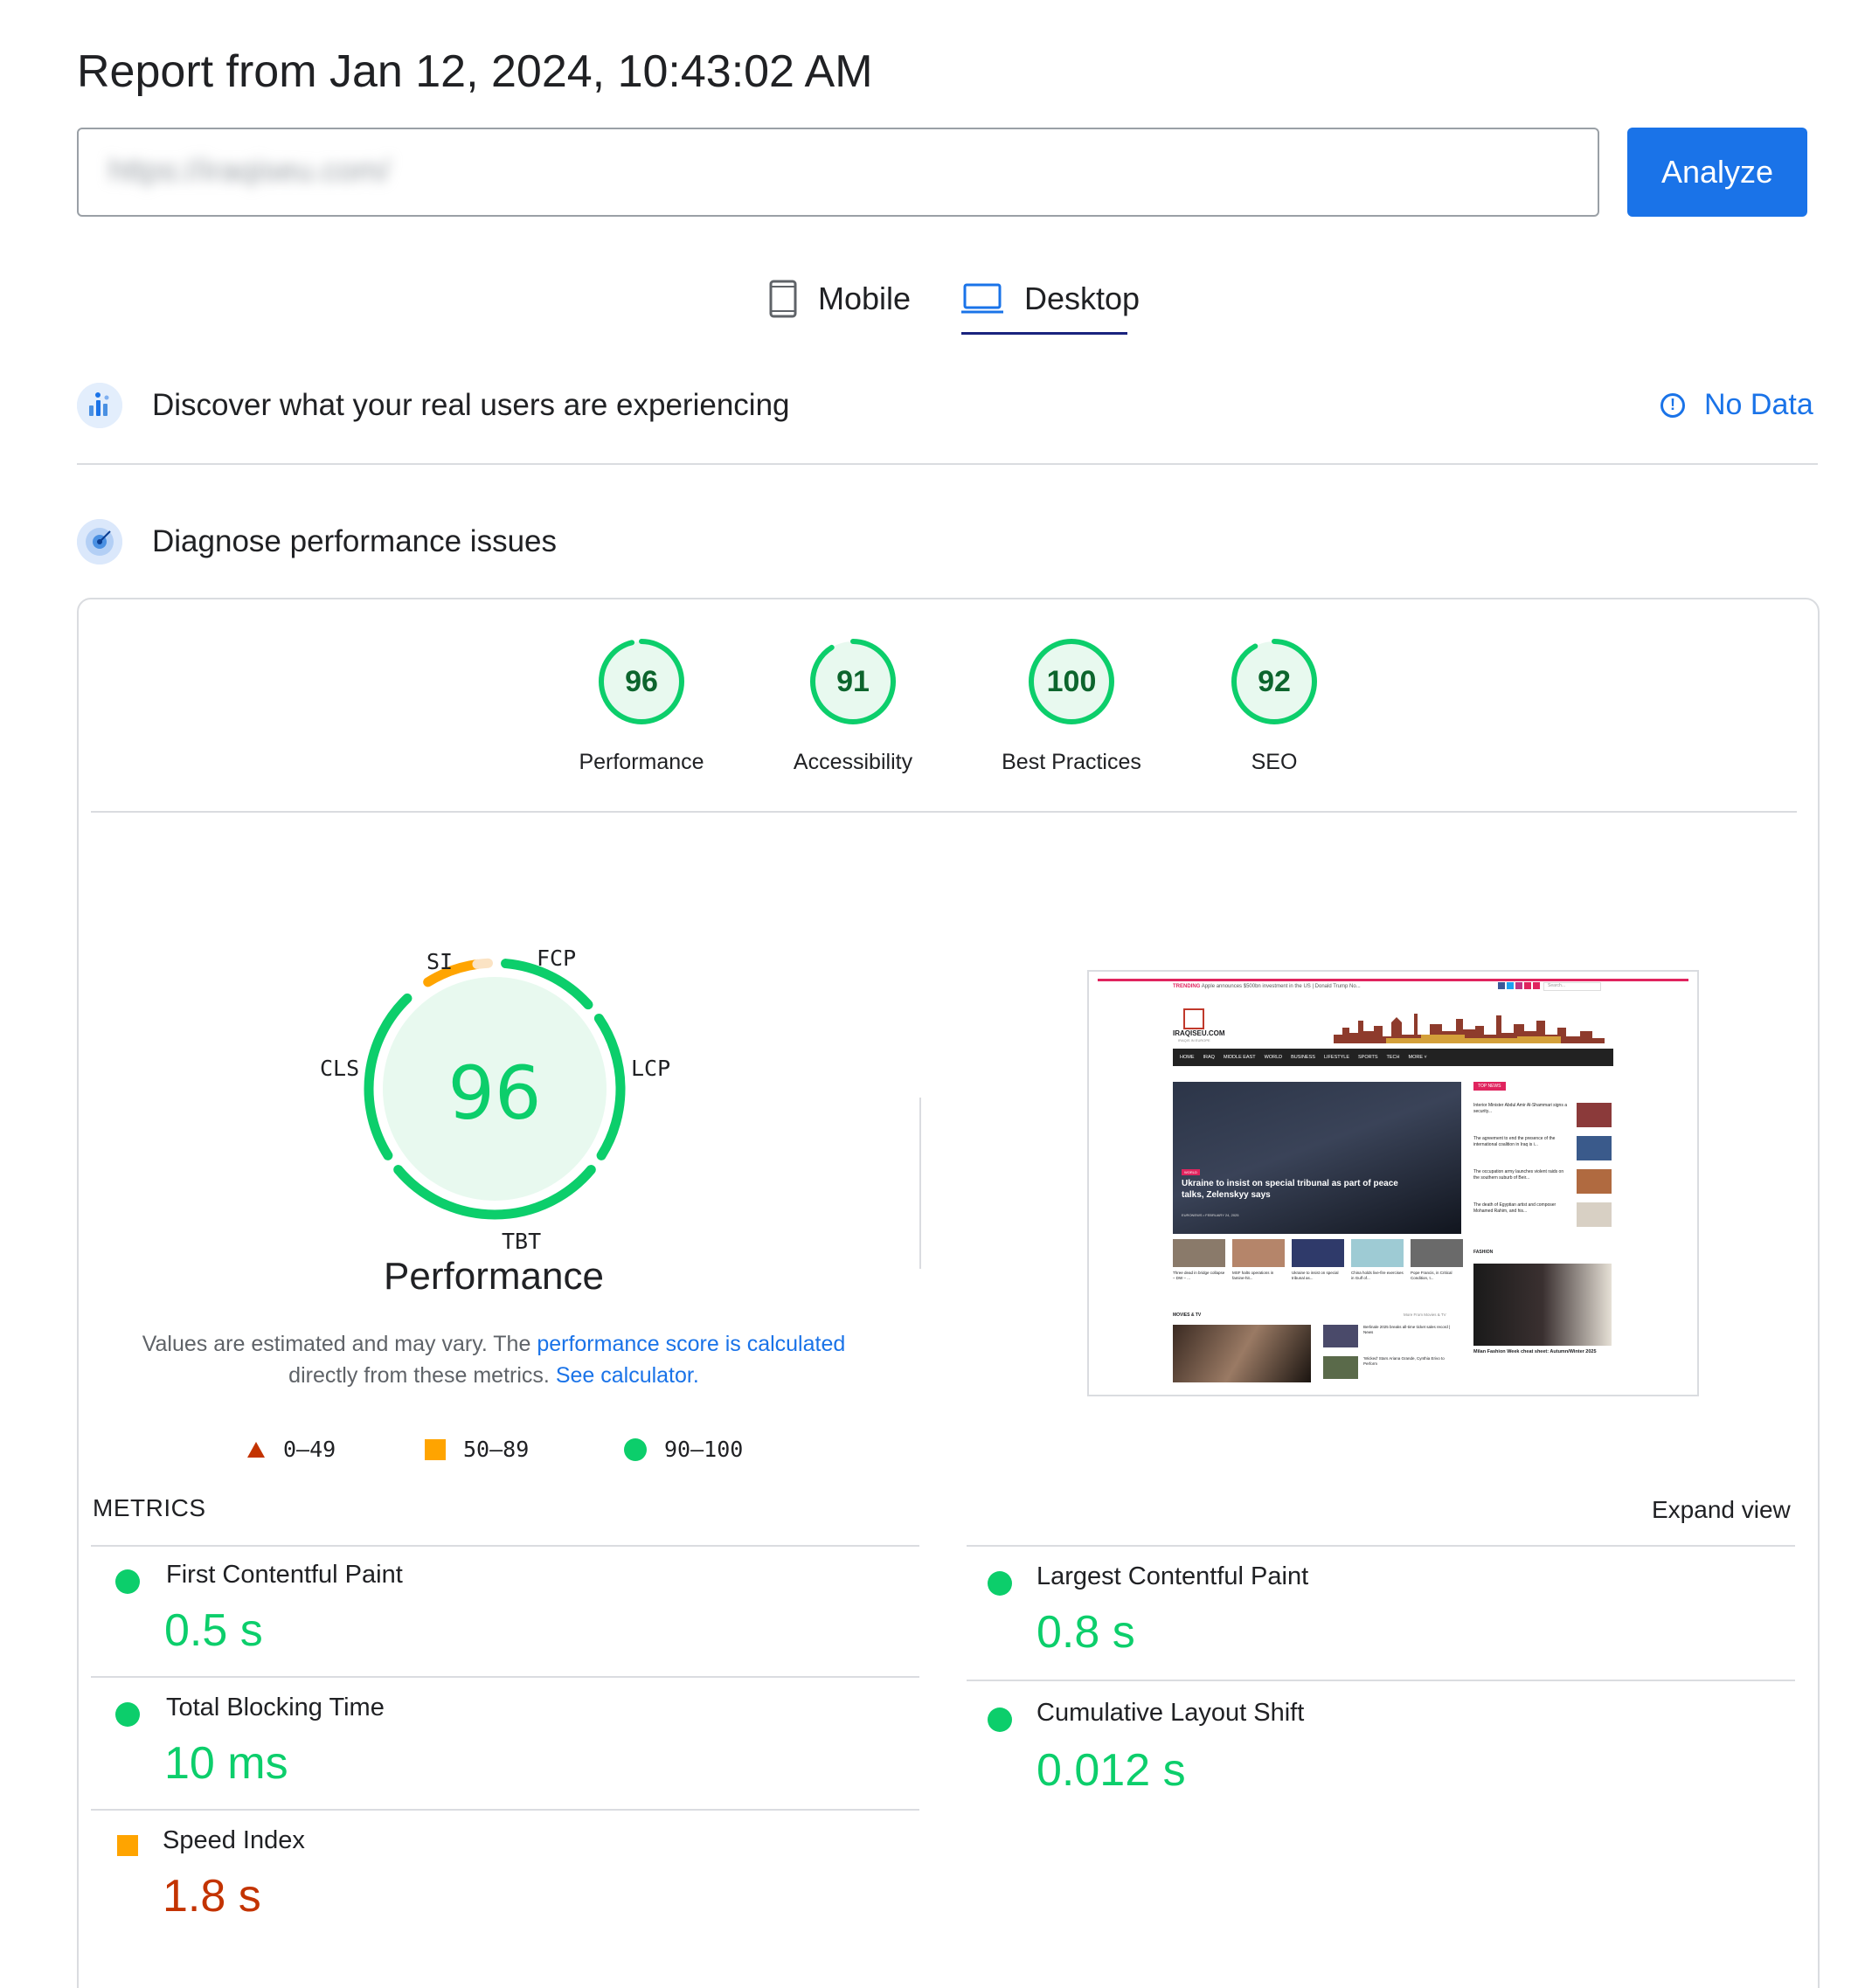  I want to click on instagram-icon, so click(1518, 985).